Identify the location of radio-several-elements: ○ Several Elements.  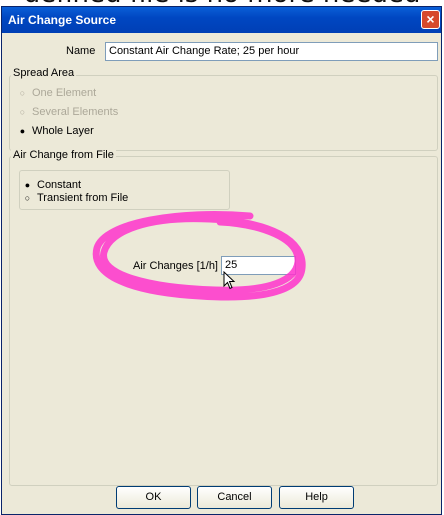
(67, 112).